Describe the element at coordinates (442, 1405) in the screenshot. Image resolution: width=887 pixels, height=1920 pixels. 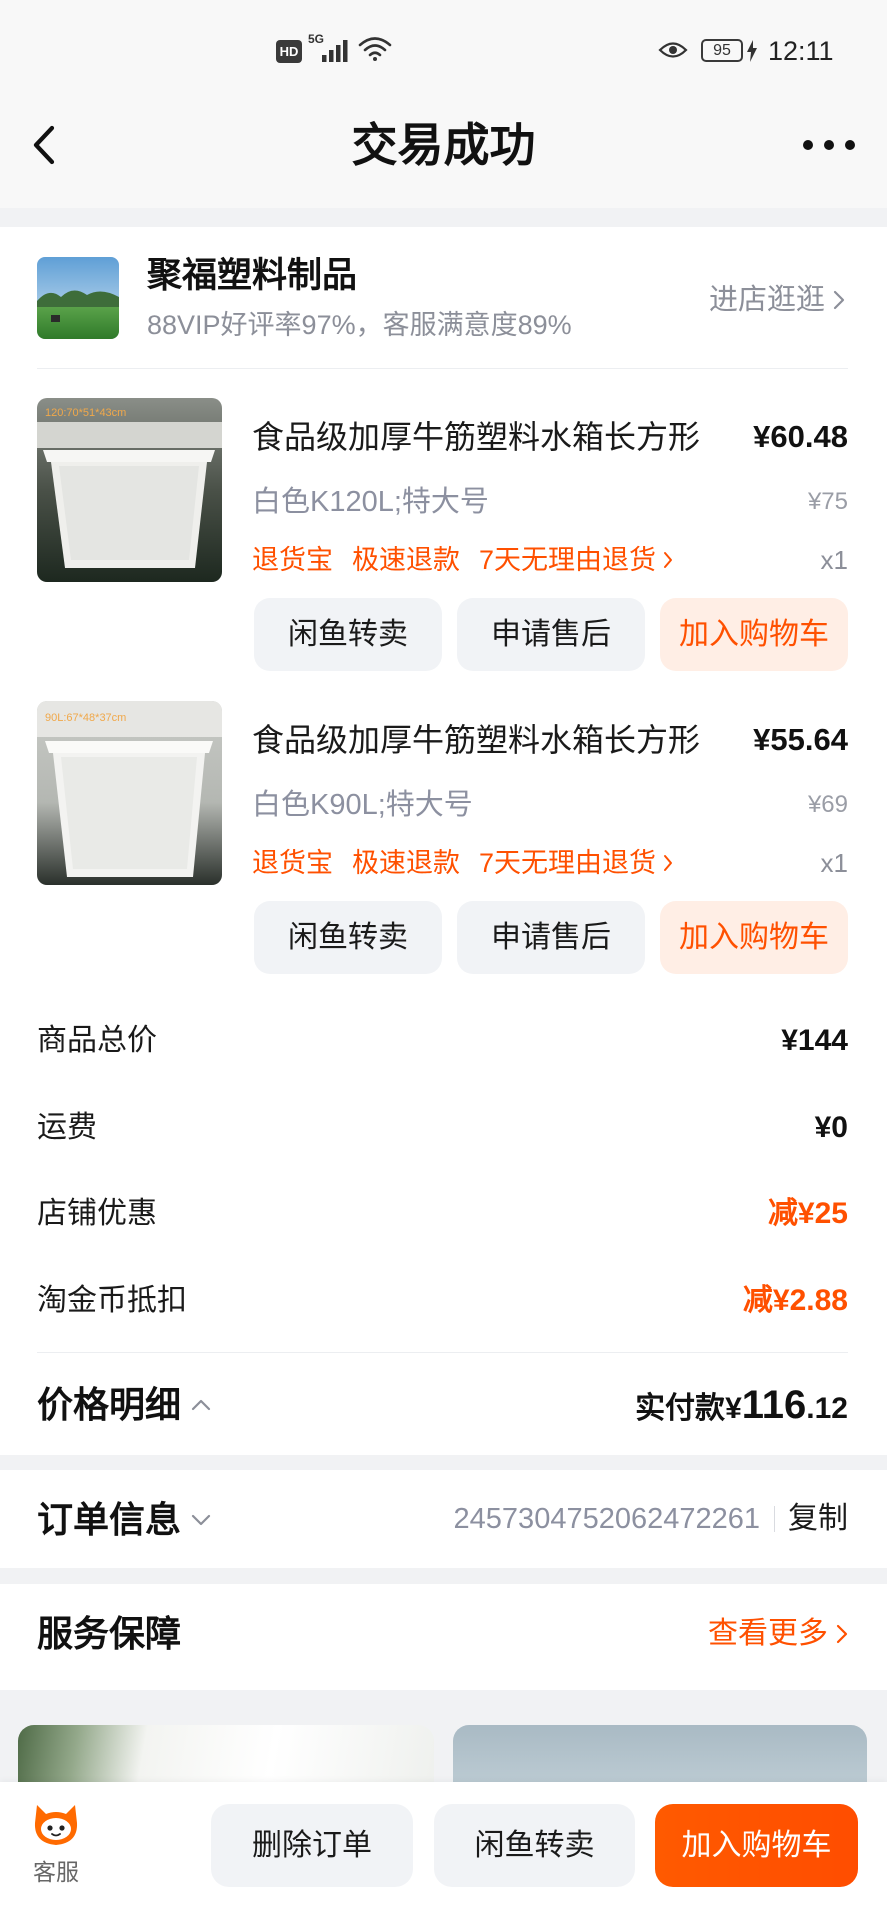
I see `price-detail-row: 价格明细 实付款 ¥ 116 .12` at that location.